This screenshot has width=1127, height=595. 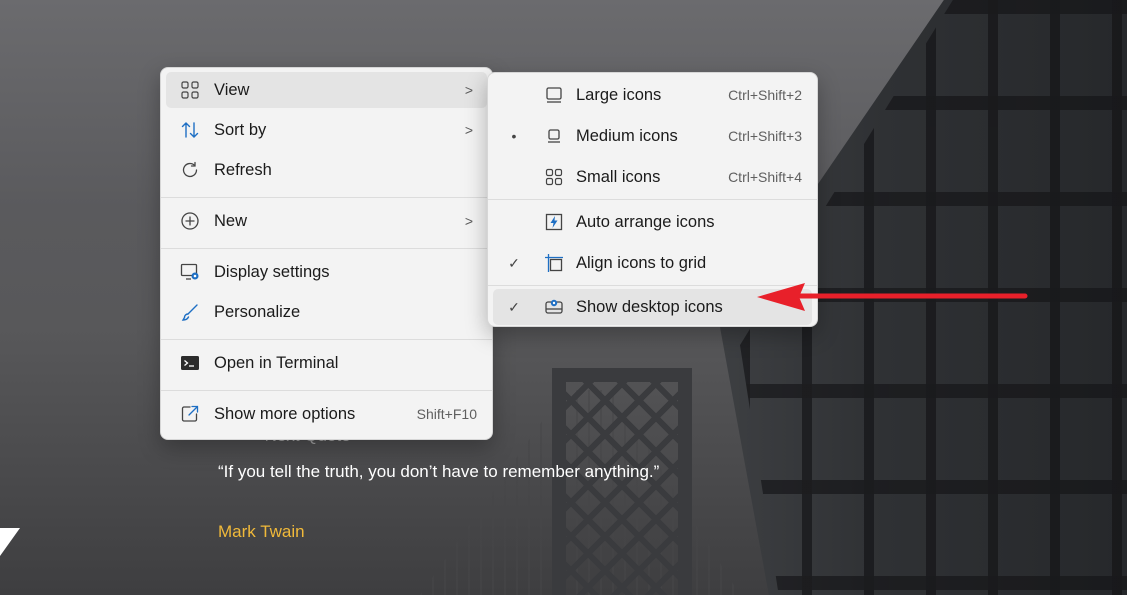 I want to click on submenu-item-label: Small icons, so click(x=618, y=176).